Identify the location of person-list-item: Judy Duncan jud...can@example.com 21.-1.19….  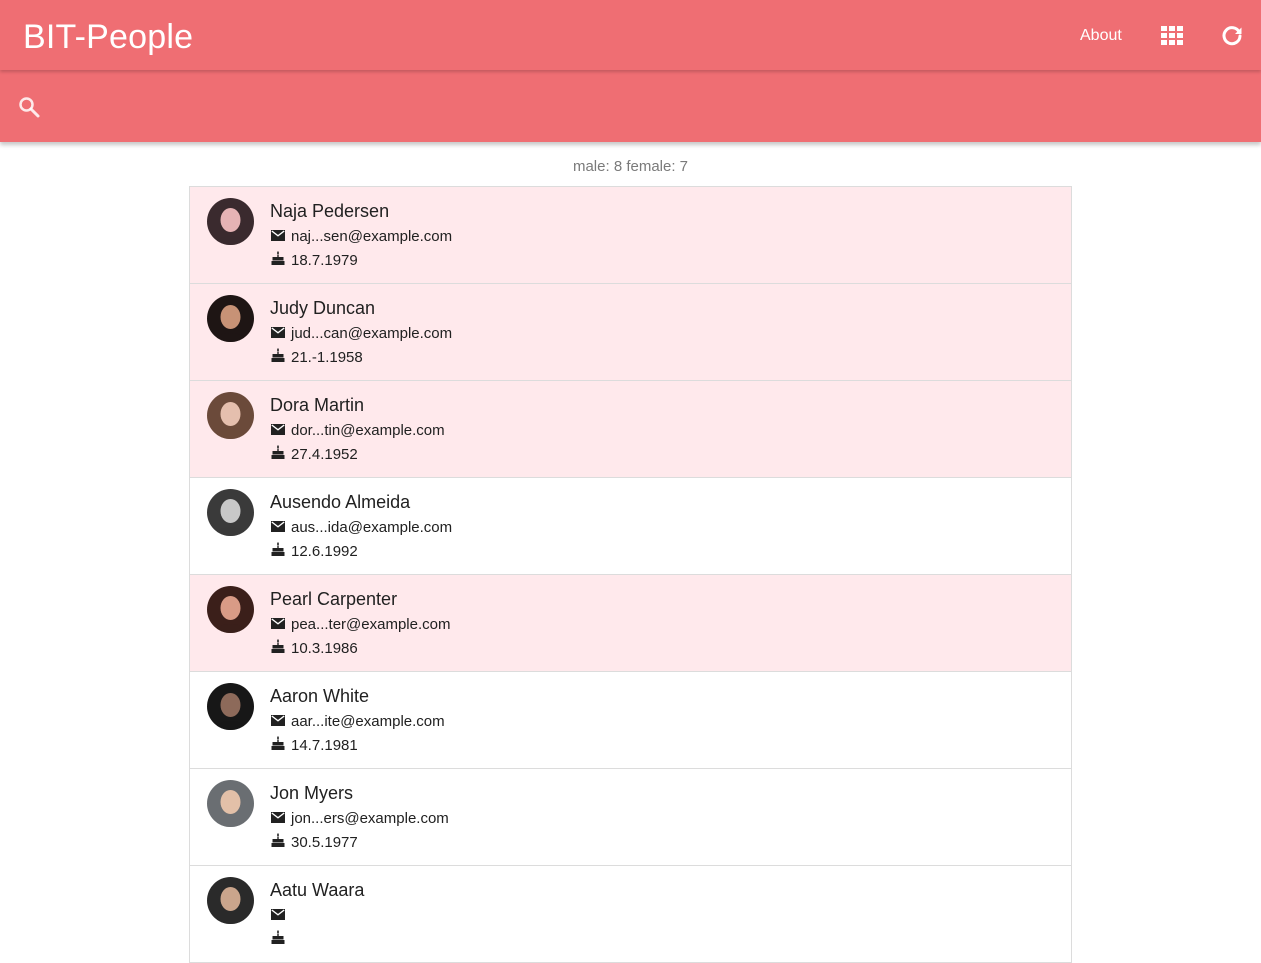
(630, 332).